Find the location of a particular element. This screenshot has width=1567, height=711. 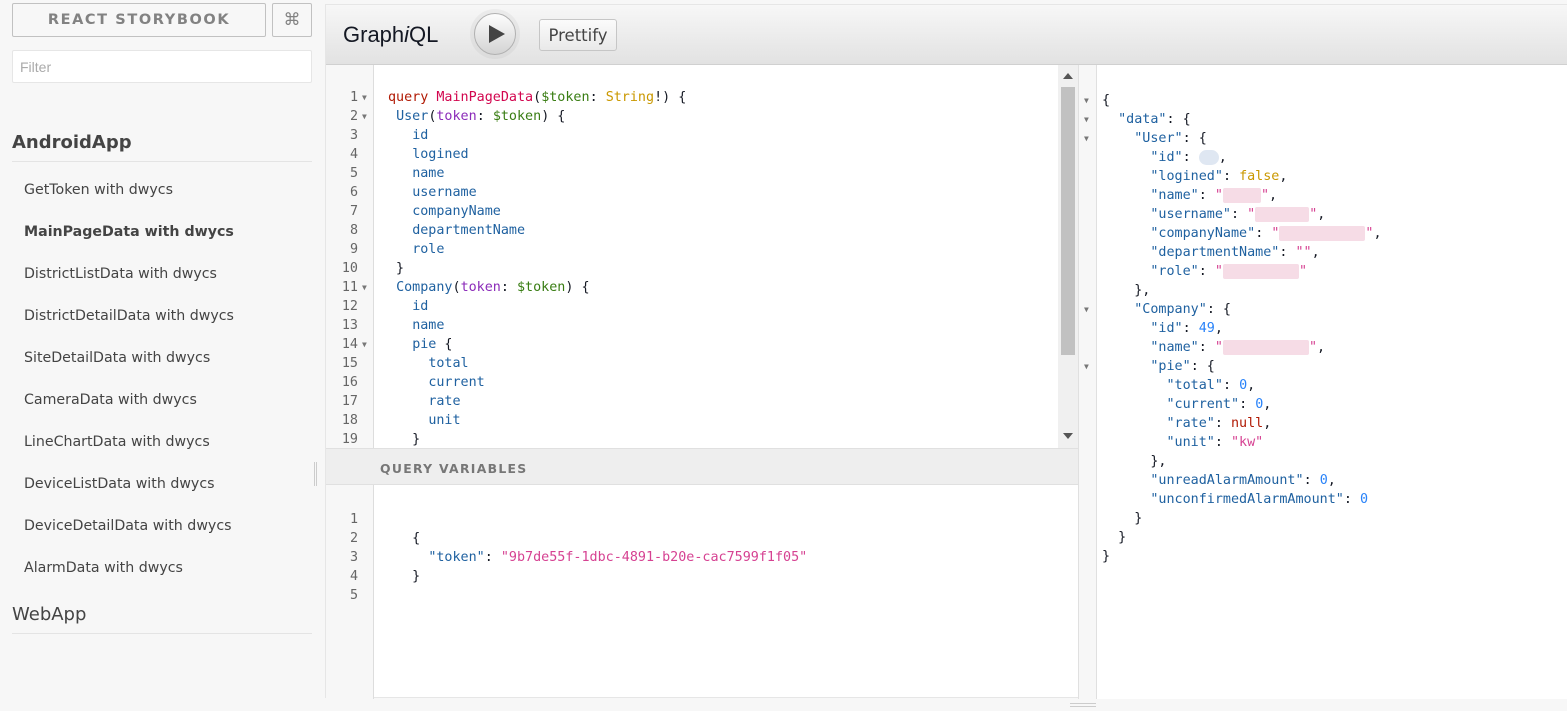

story-alarmdata: AlarmData with dwycs is located at coordinates (103, 568).